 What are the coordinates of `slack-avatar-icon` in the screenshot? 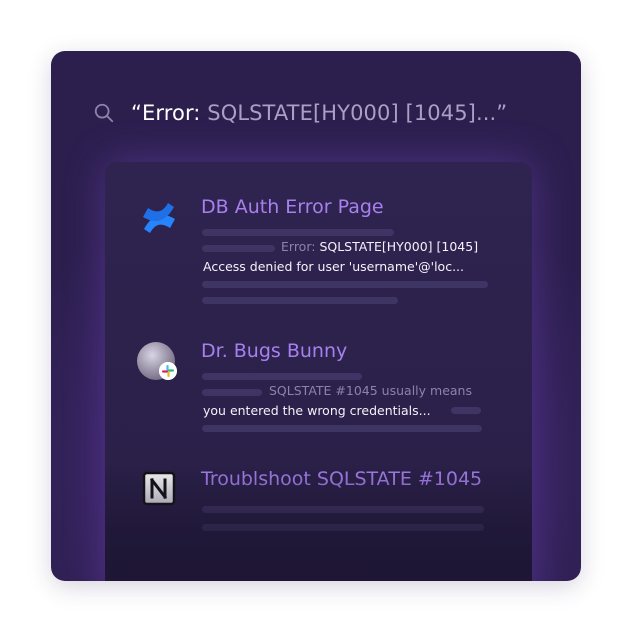 It's located at (159, 362).